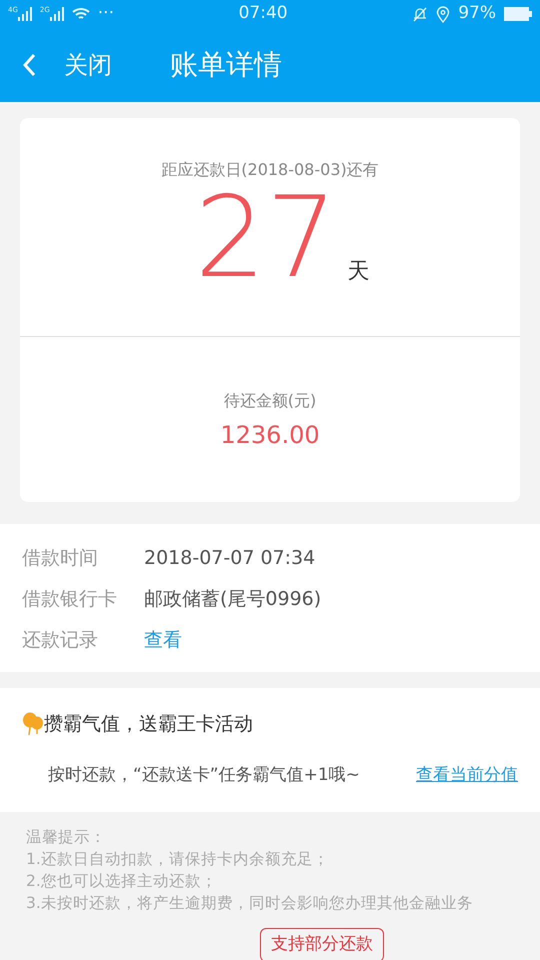  What do you see at coordinates (518, 14) in the screenshot?
I see `battery-icon` at bounding box center [518, 14].